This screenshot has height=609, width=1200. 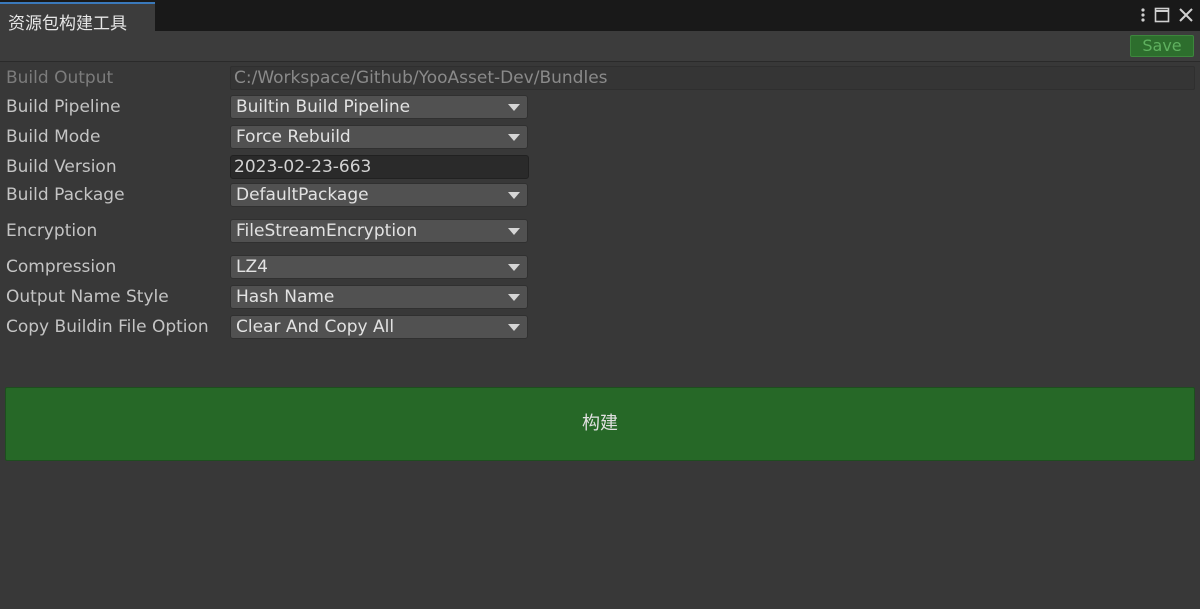 I want to click on encryption-label: Encryption, so click(x=52, y=231).